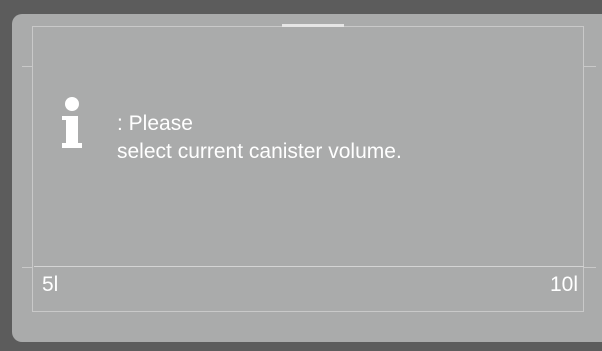 This screenshot has width=602, height=351. What do you see at coordinates (259, 151) in the screenshot?
I see `message-line-2: select current canister volume.` at bounding box center [259, 151].